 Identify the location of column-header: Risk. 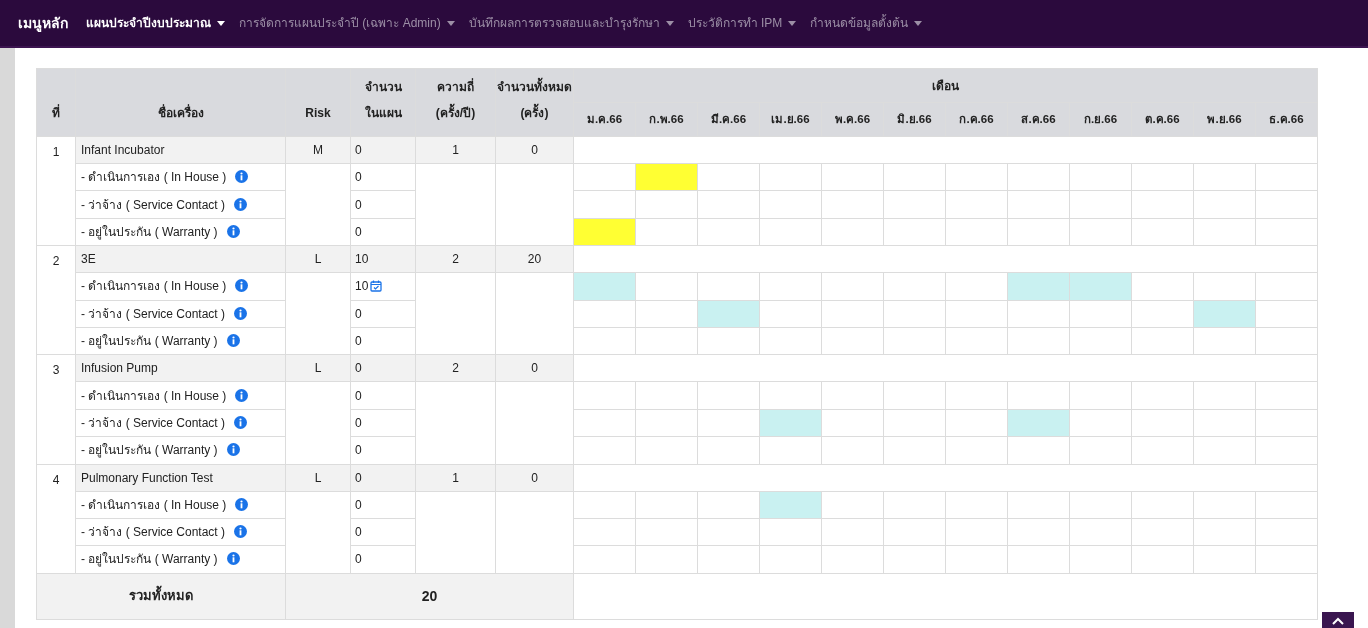
(318, 102).